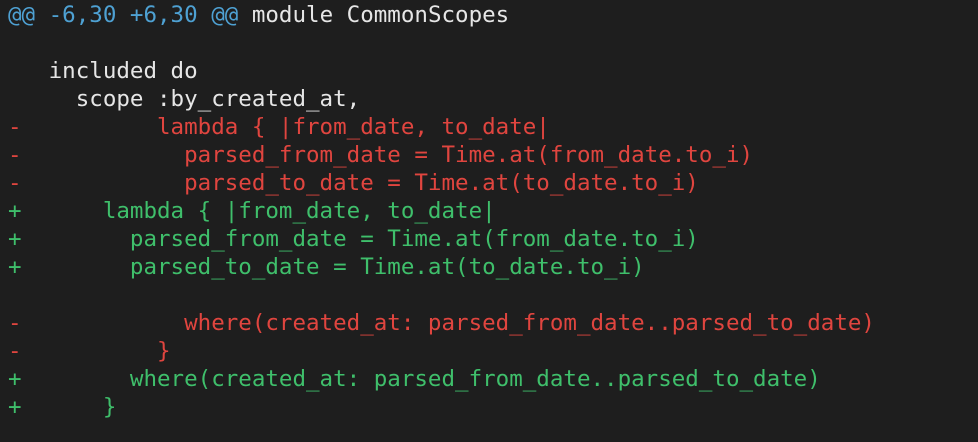  I want to click on added-line: + parsed_to_date = Time.at(to_date.to_i), so click(326, 267).